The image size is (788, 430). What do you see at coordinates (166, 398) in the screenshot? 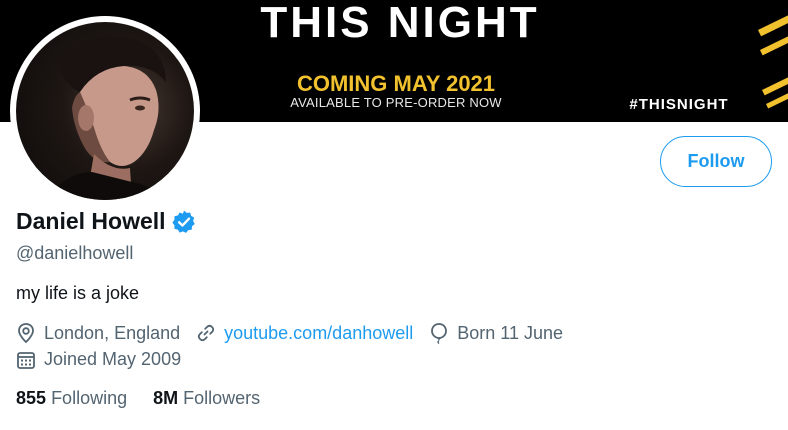
I see `followers-count: 8M` at bounding box center [166, 398].